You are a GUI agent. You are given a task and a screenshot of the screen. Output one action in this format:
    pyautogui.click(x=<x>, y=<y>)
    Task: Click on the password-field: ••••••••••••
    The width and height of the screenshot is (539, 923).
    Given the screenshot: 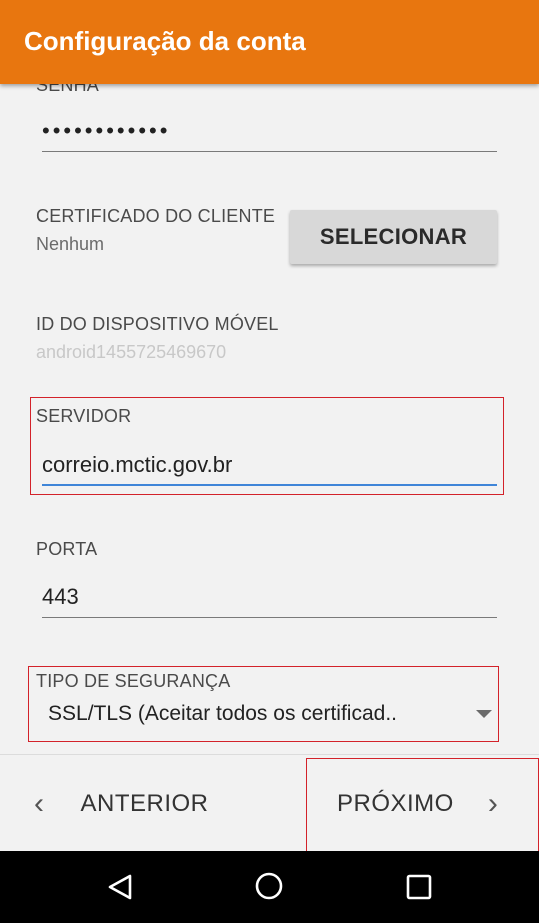 What is the action you would take?
    pyautogui.click(x=269, y=136)
    